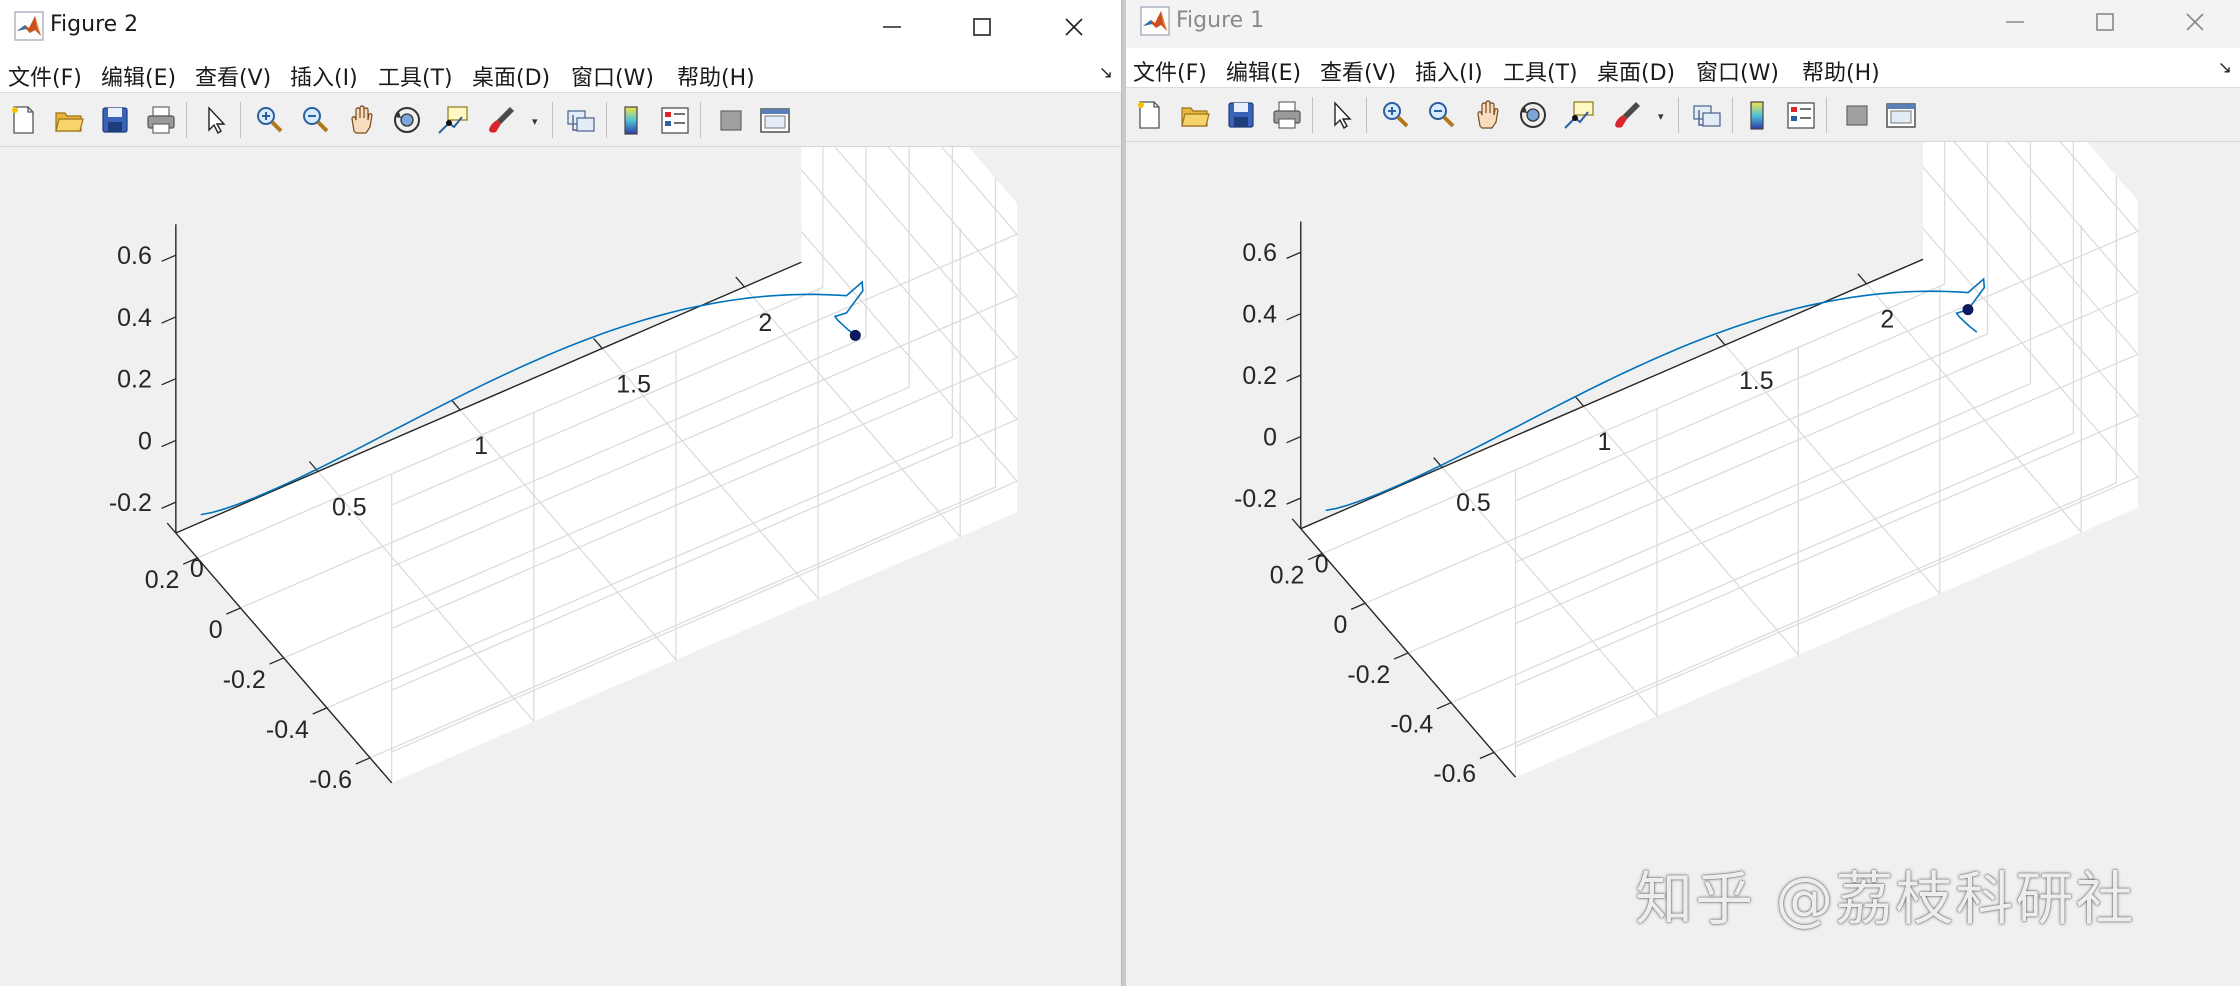 The image size is (2240, 986). I want to click on z-tick-label: -0.2, so click(130, 503).